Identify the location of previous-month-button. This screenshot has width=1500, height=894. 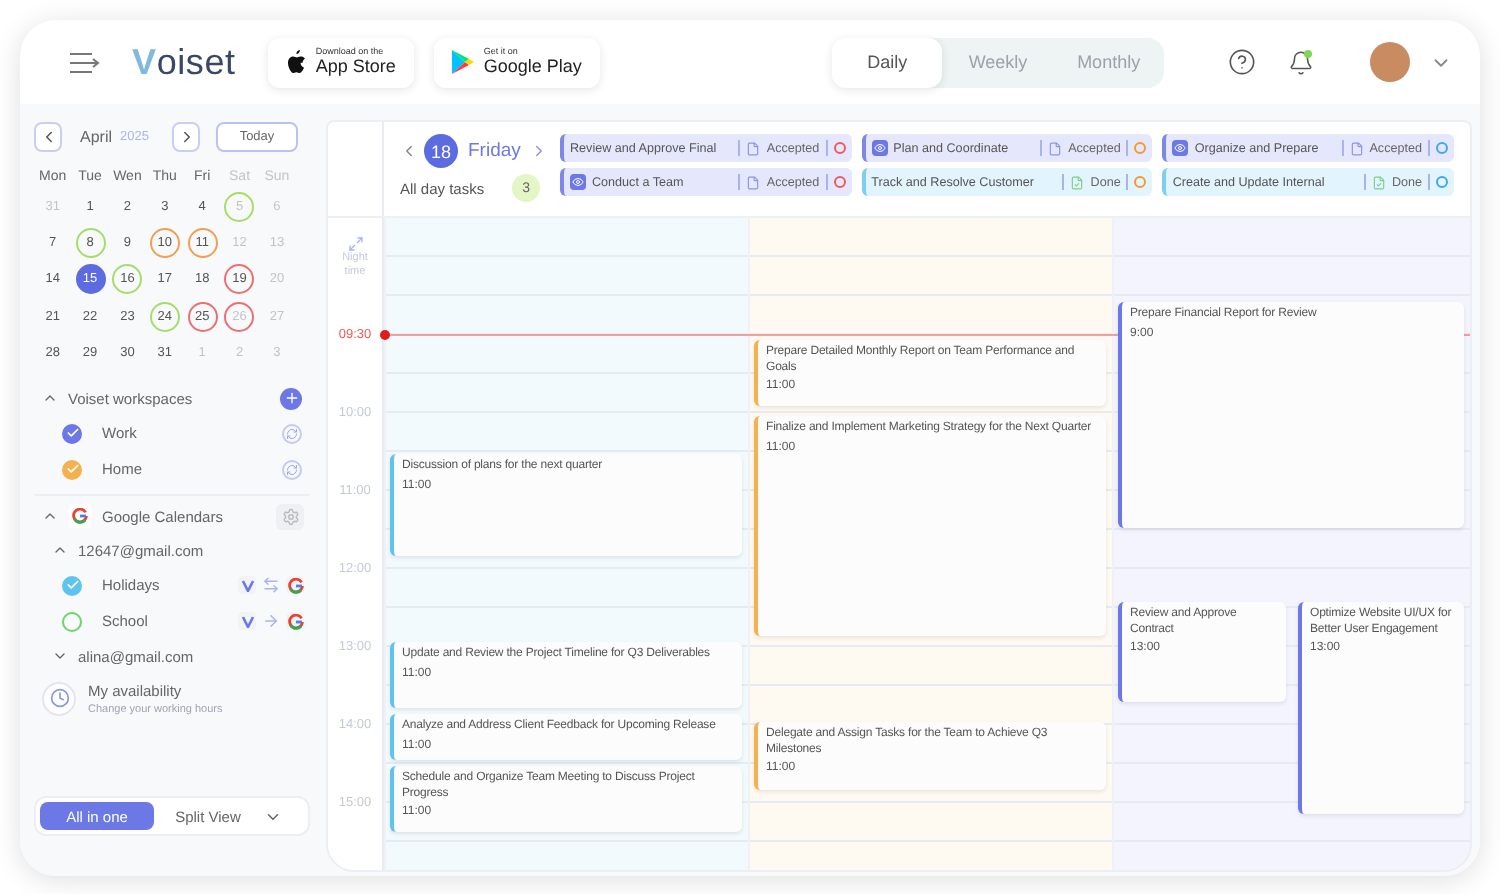
(48, 136).